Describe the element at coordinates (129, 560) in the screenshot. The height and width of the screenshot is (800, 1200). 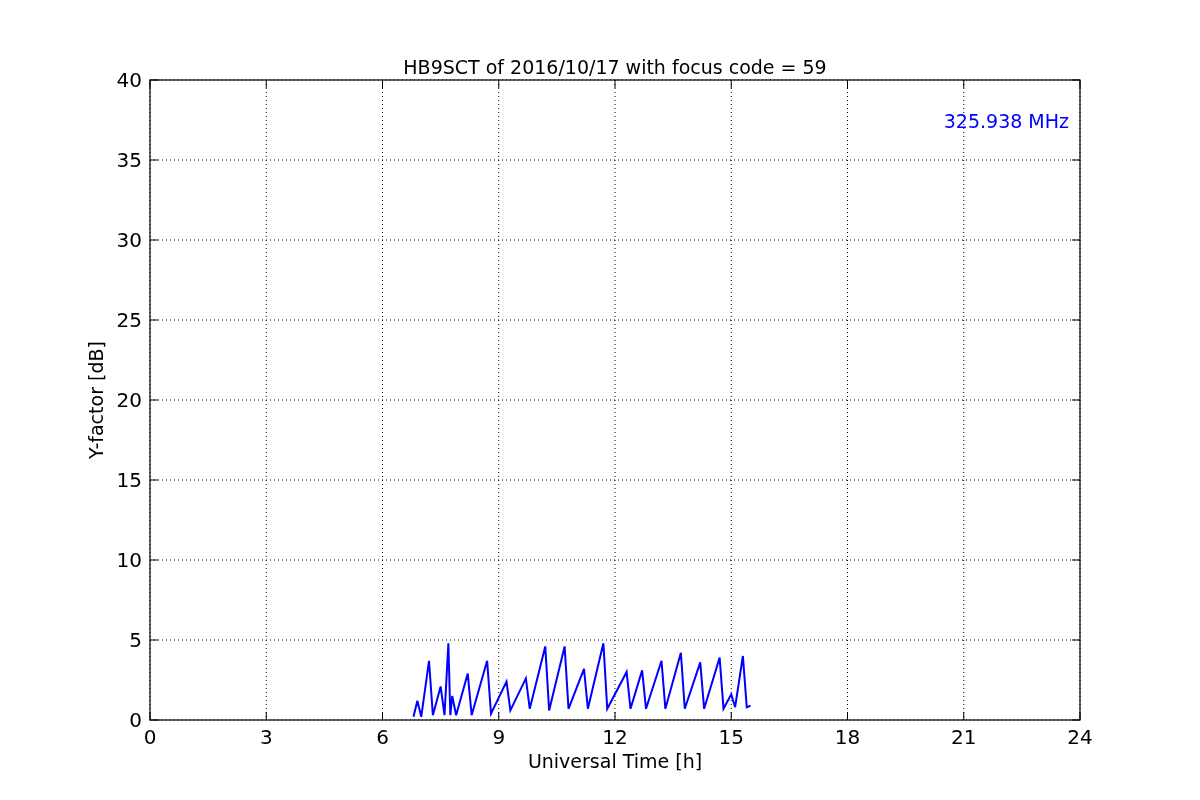
I see `y-tick-label: 10` at that location.